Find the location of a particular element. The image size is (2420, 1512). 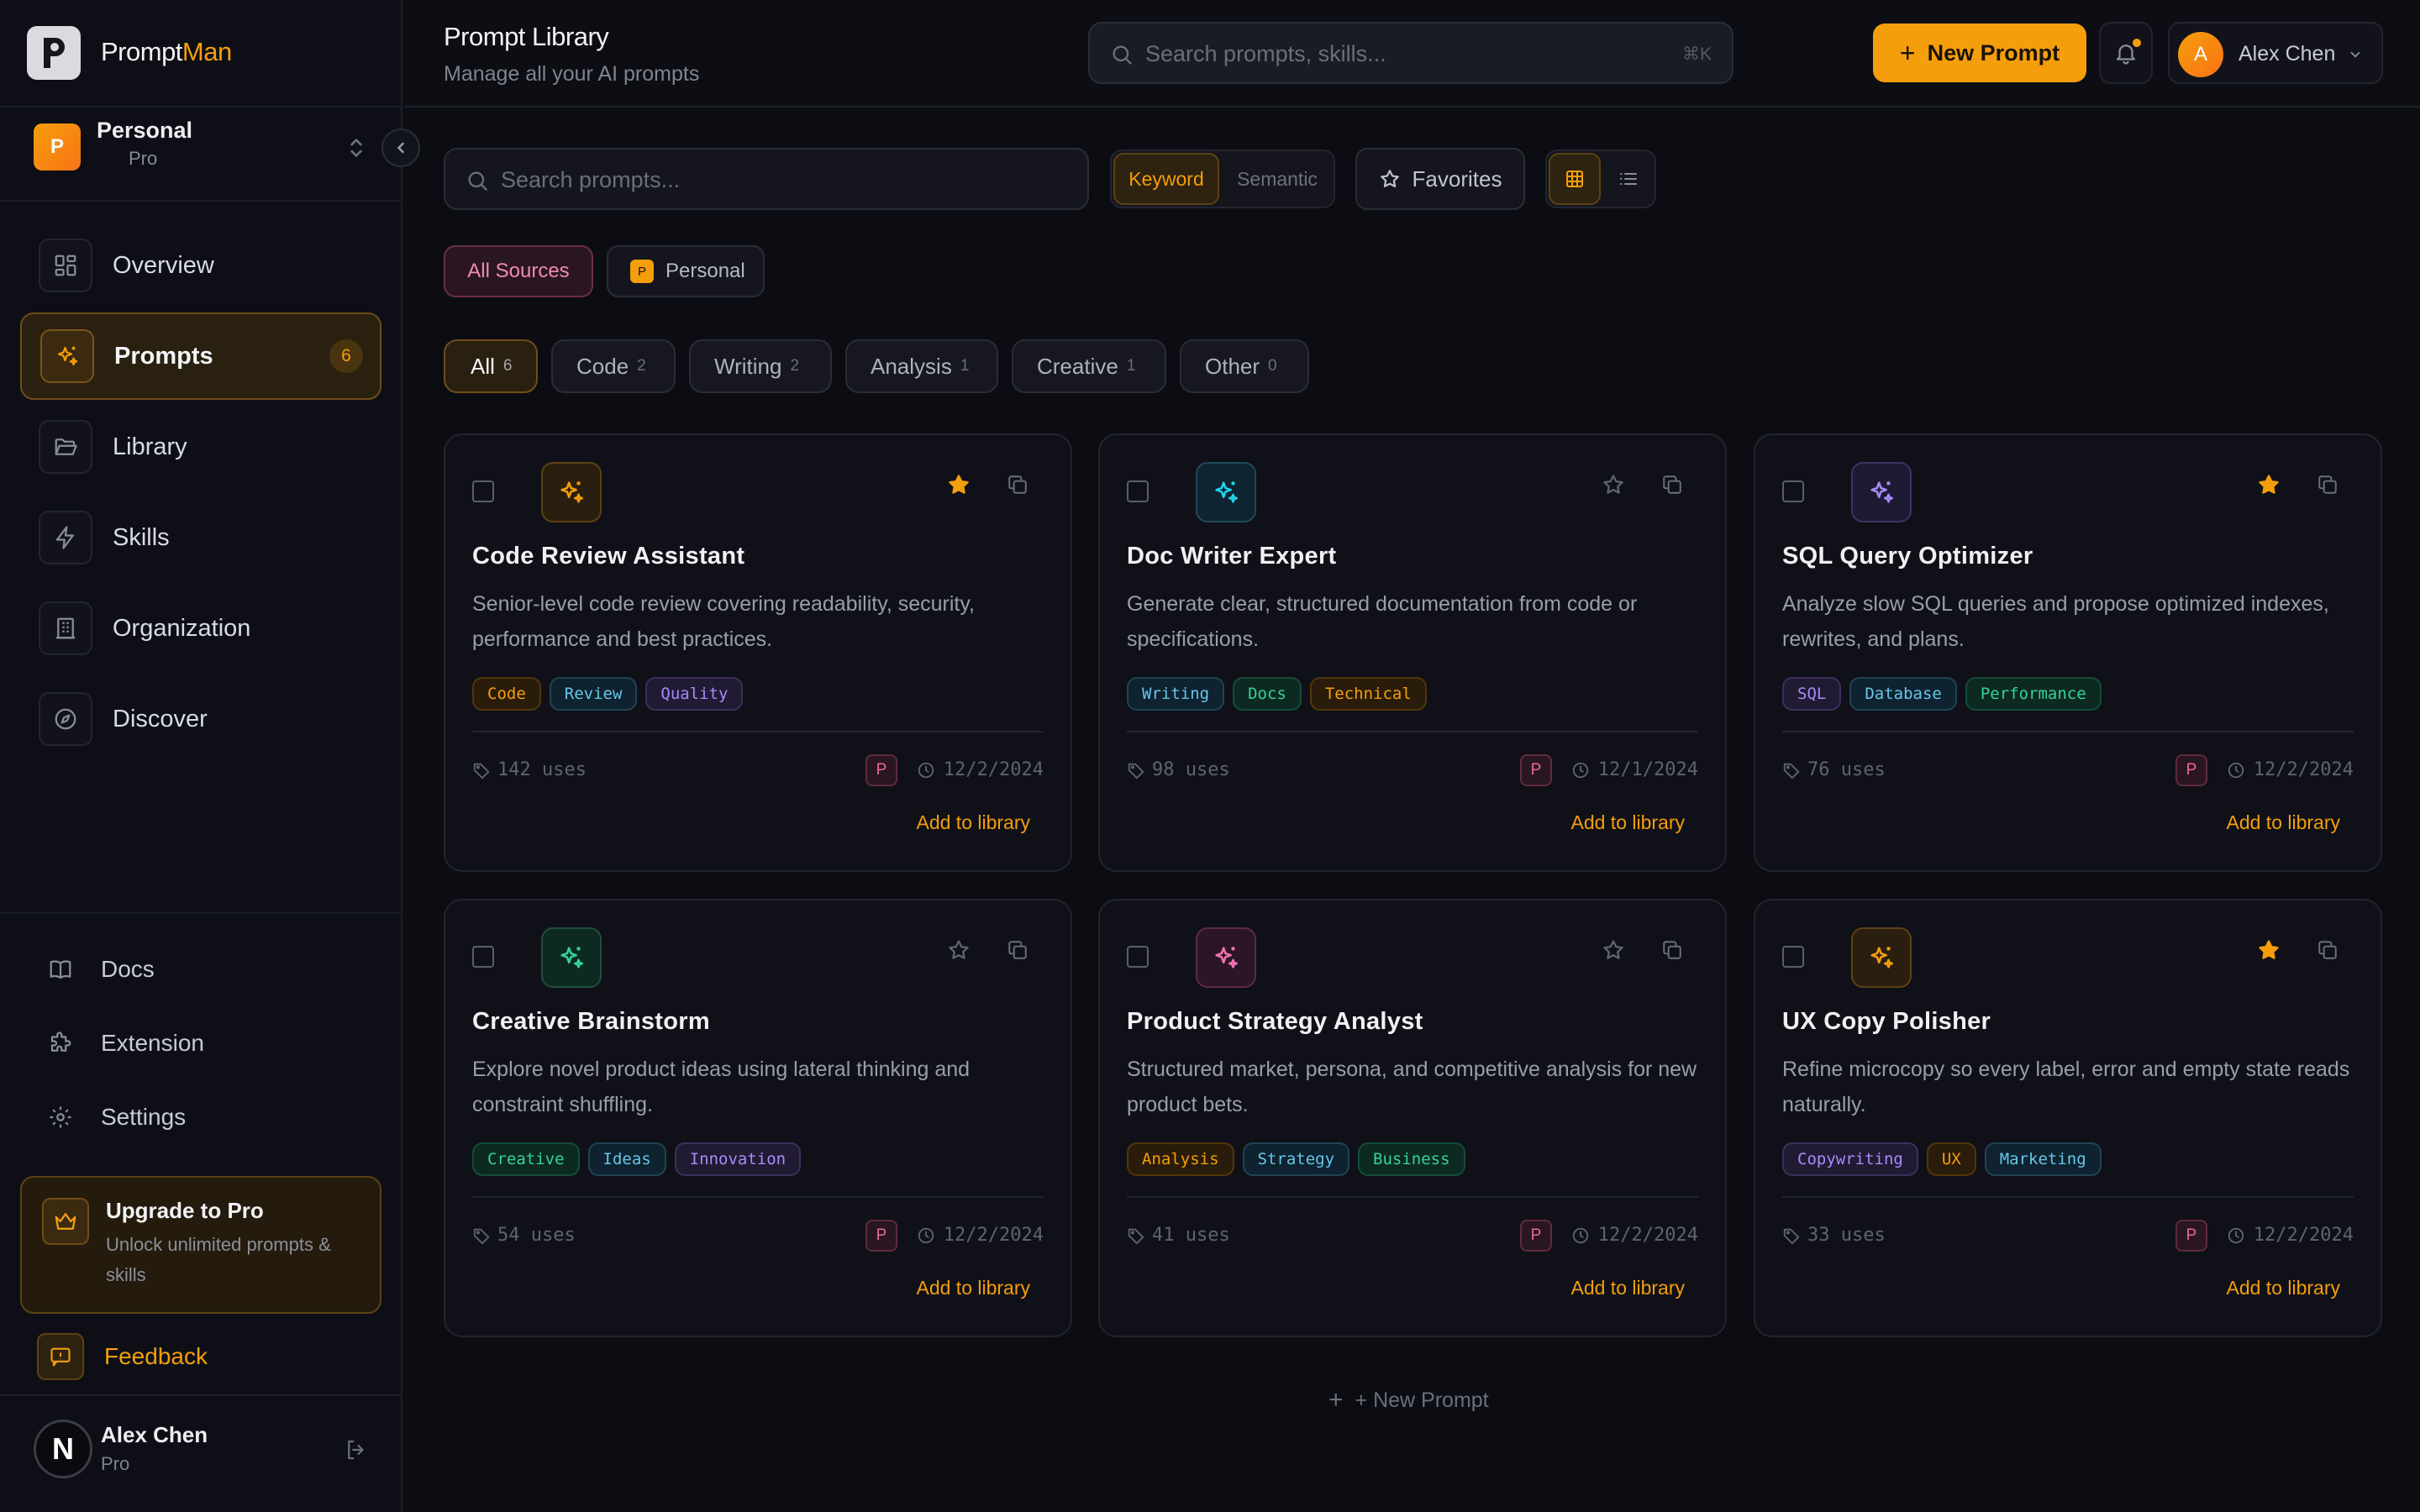

nav-item-organization: Organization is located at coordinates (200, 628).